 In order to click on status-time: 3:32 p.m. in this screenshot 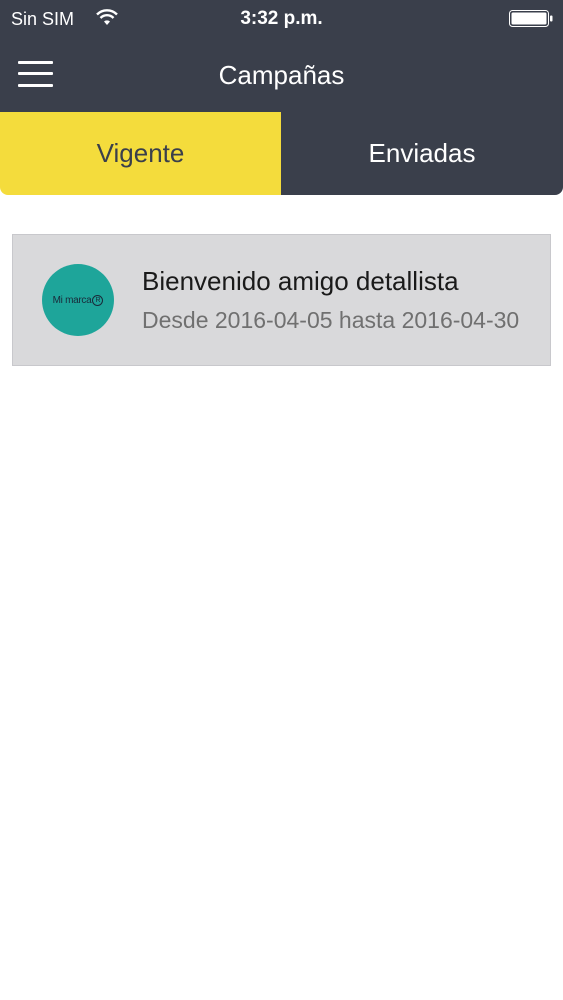, I will do `click(281, 18)`.